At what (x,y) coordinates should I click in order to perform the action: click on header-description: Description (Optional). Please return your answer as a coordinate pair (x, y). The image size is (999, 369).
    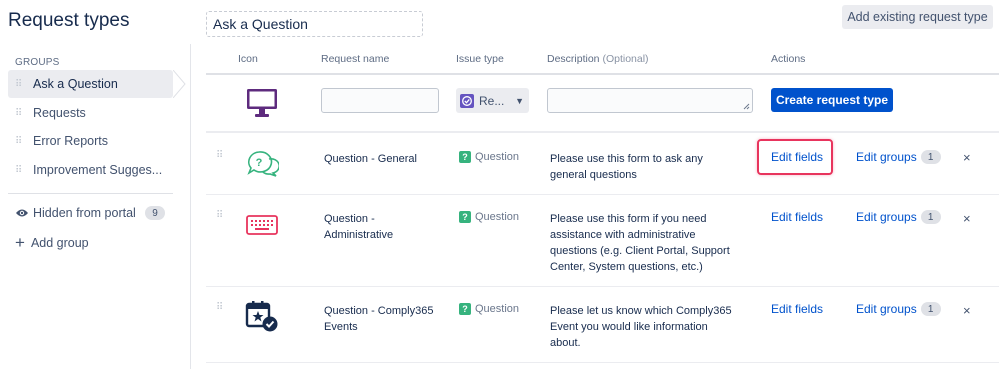
    Looking at the image, I should click on (598, 59).